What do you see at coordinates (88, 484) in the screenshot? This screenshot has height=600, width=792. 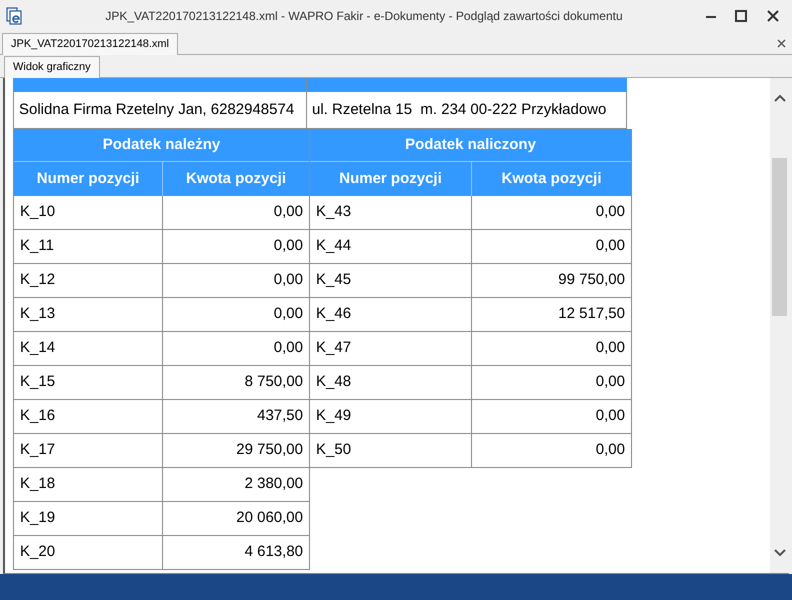 I see `table-cell: K_18` at bounding box center [88, 484].